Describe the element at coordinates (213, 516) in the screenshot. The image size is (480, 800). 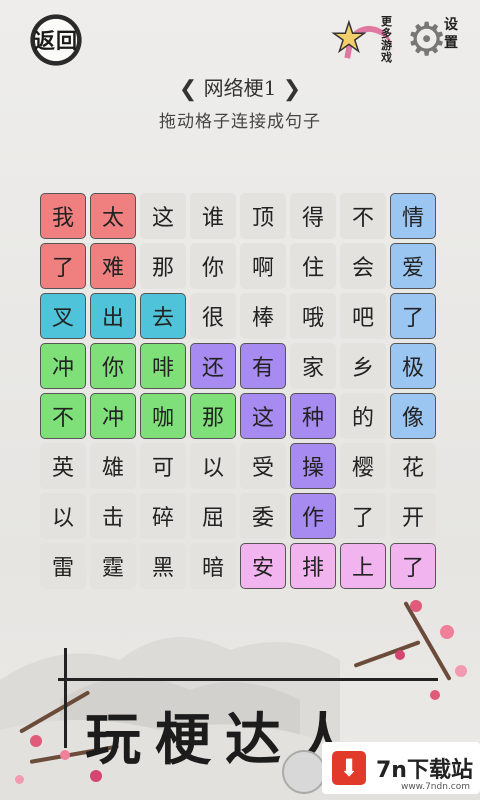
I see `grid-cell: 屈` at that location.